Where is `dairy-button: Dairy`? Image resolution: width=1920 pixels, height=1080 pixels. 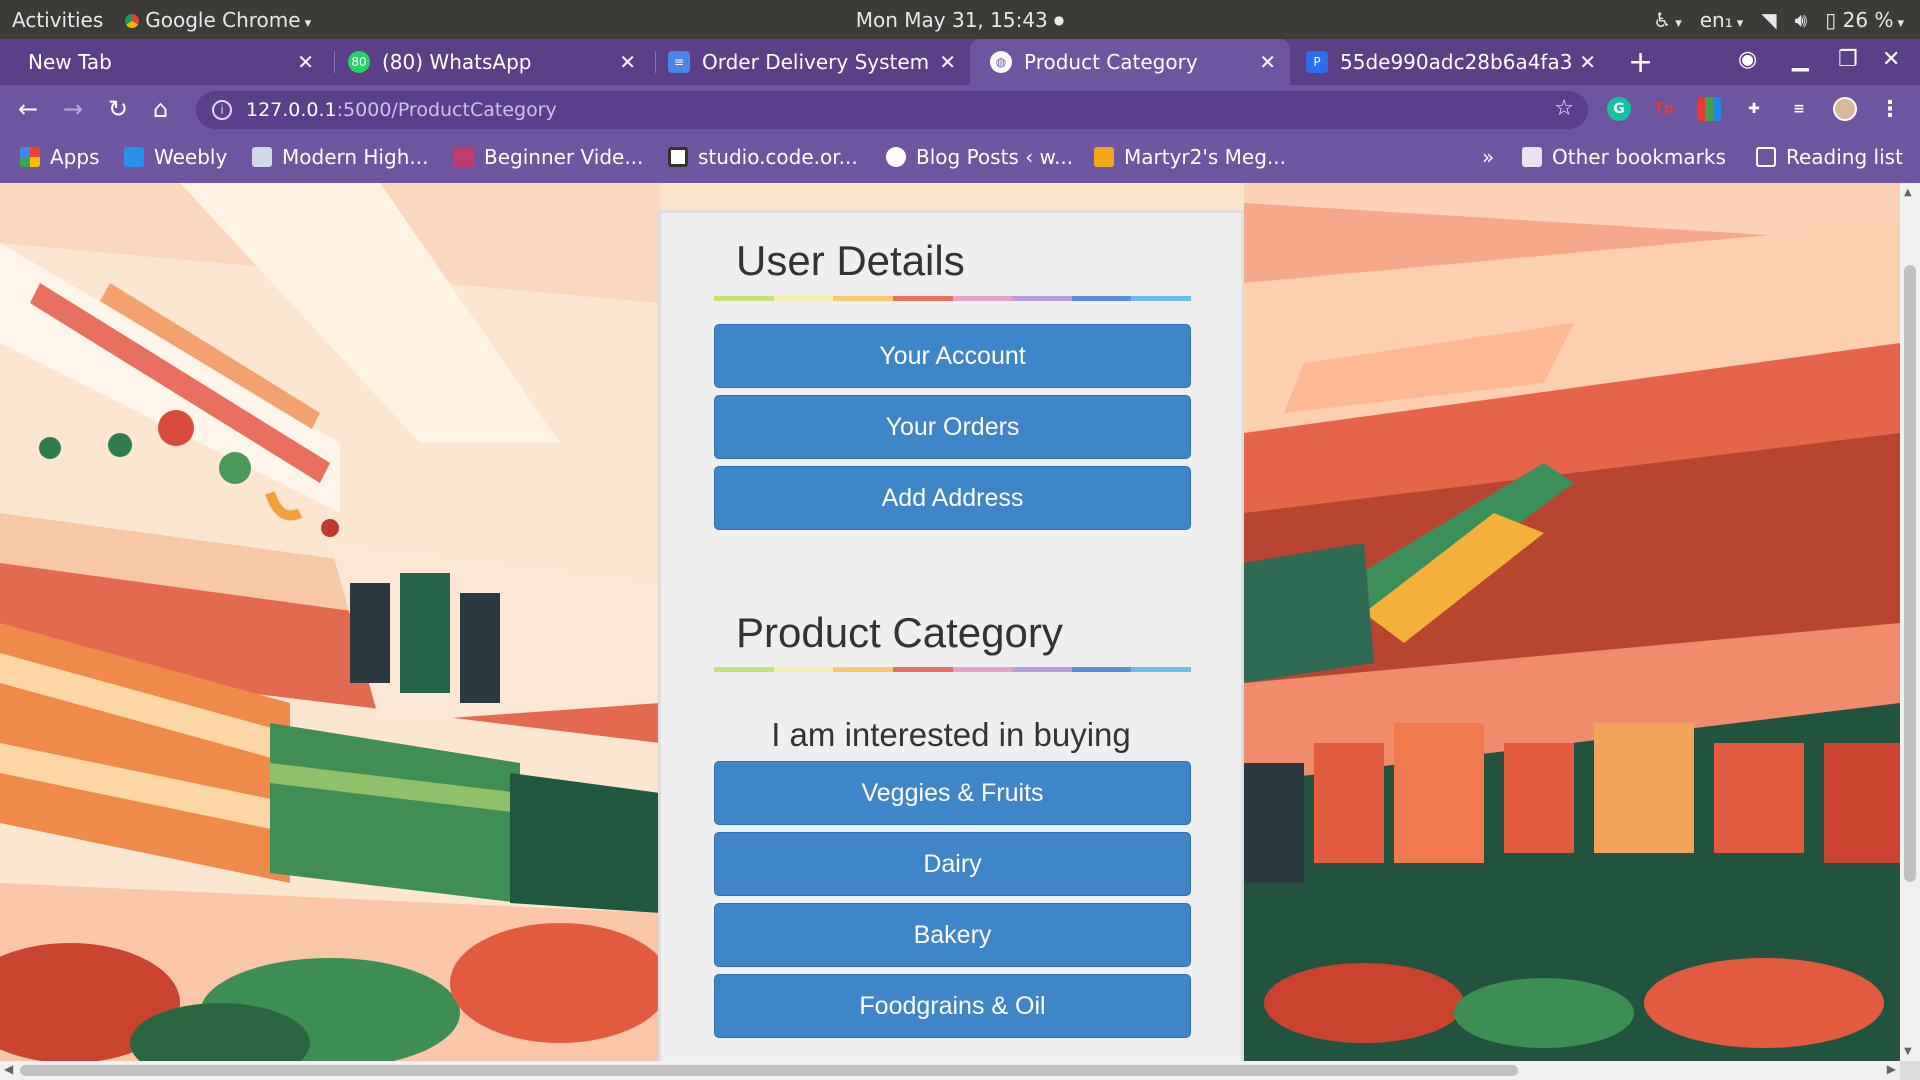
dairy-button: Dairy is located at coordinates (952, 864).